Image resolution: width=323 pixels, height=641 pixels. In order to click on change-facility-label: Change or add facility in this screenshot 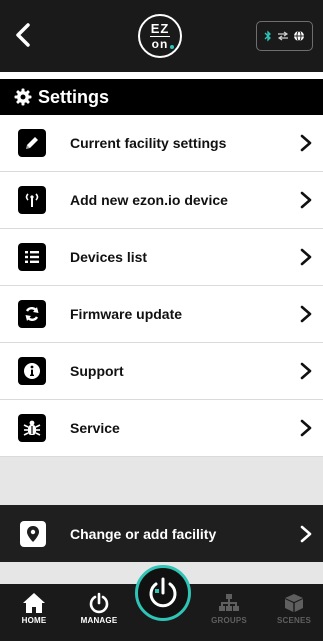, I will do `click(143, 533)`.